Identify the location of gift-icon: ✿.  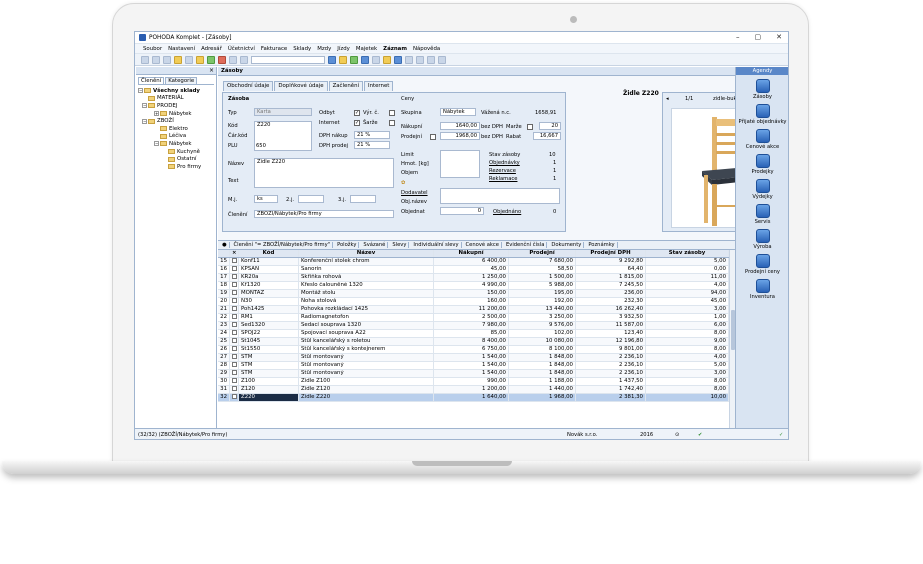
(403, 183).